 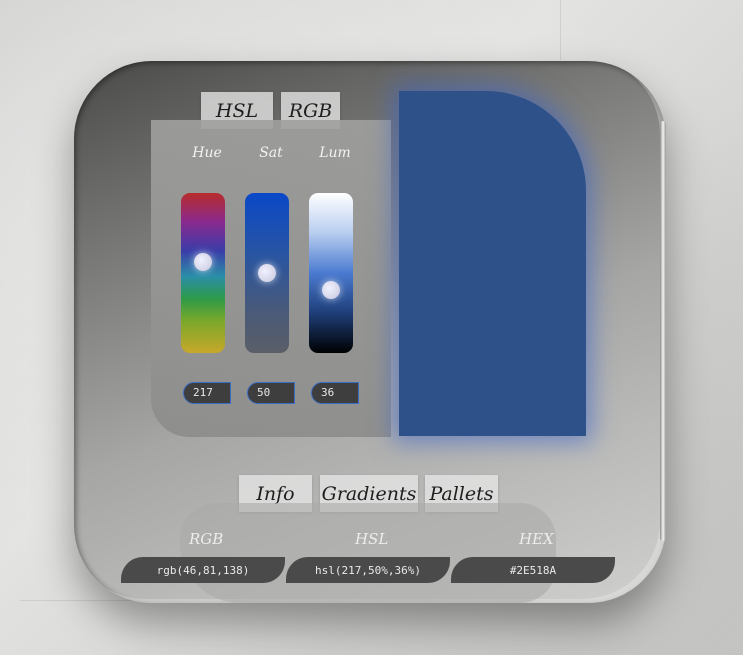 What do you see at coordinates (207, 393) in the screenshot?
I see `hue-value-input: 217` at bounding box center [207, 393].